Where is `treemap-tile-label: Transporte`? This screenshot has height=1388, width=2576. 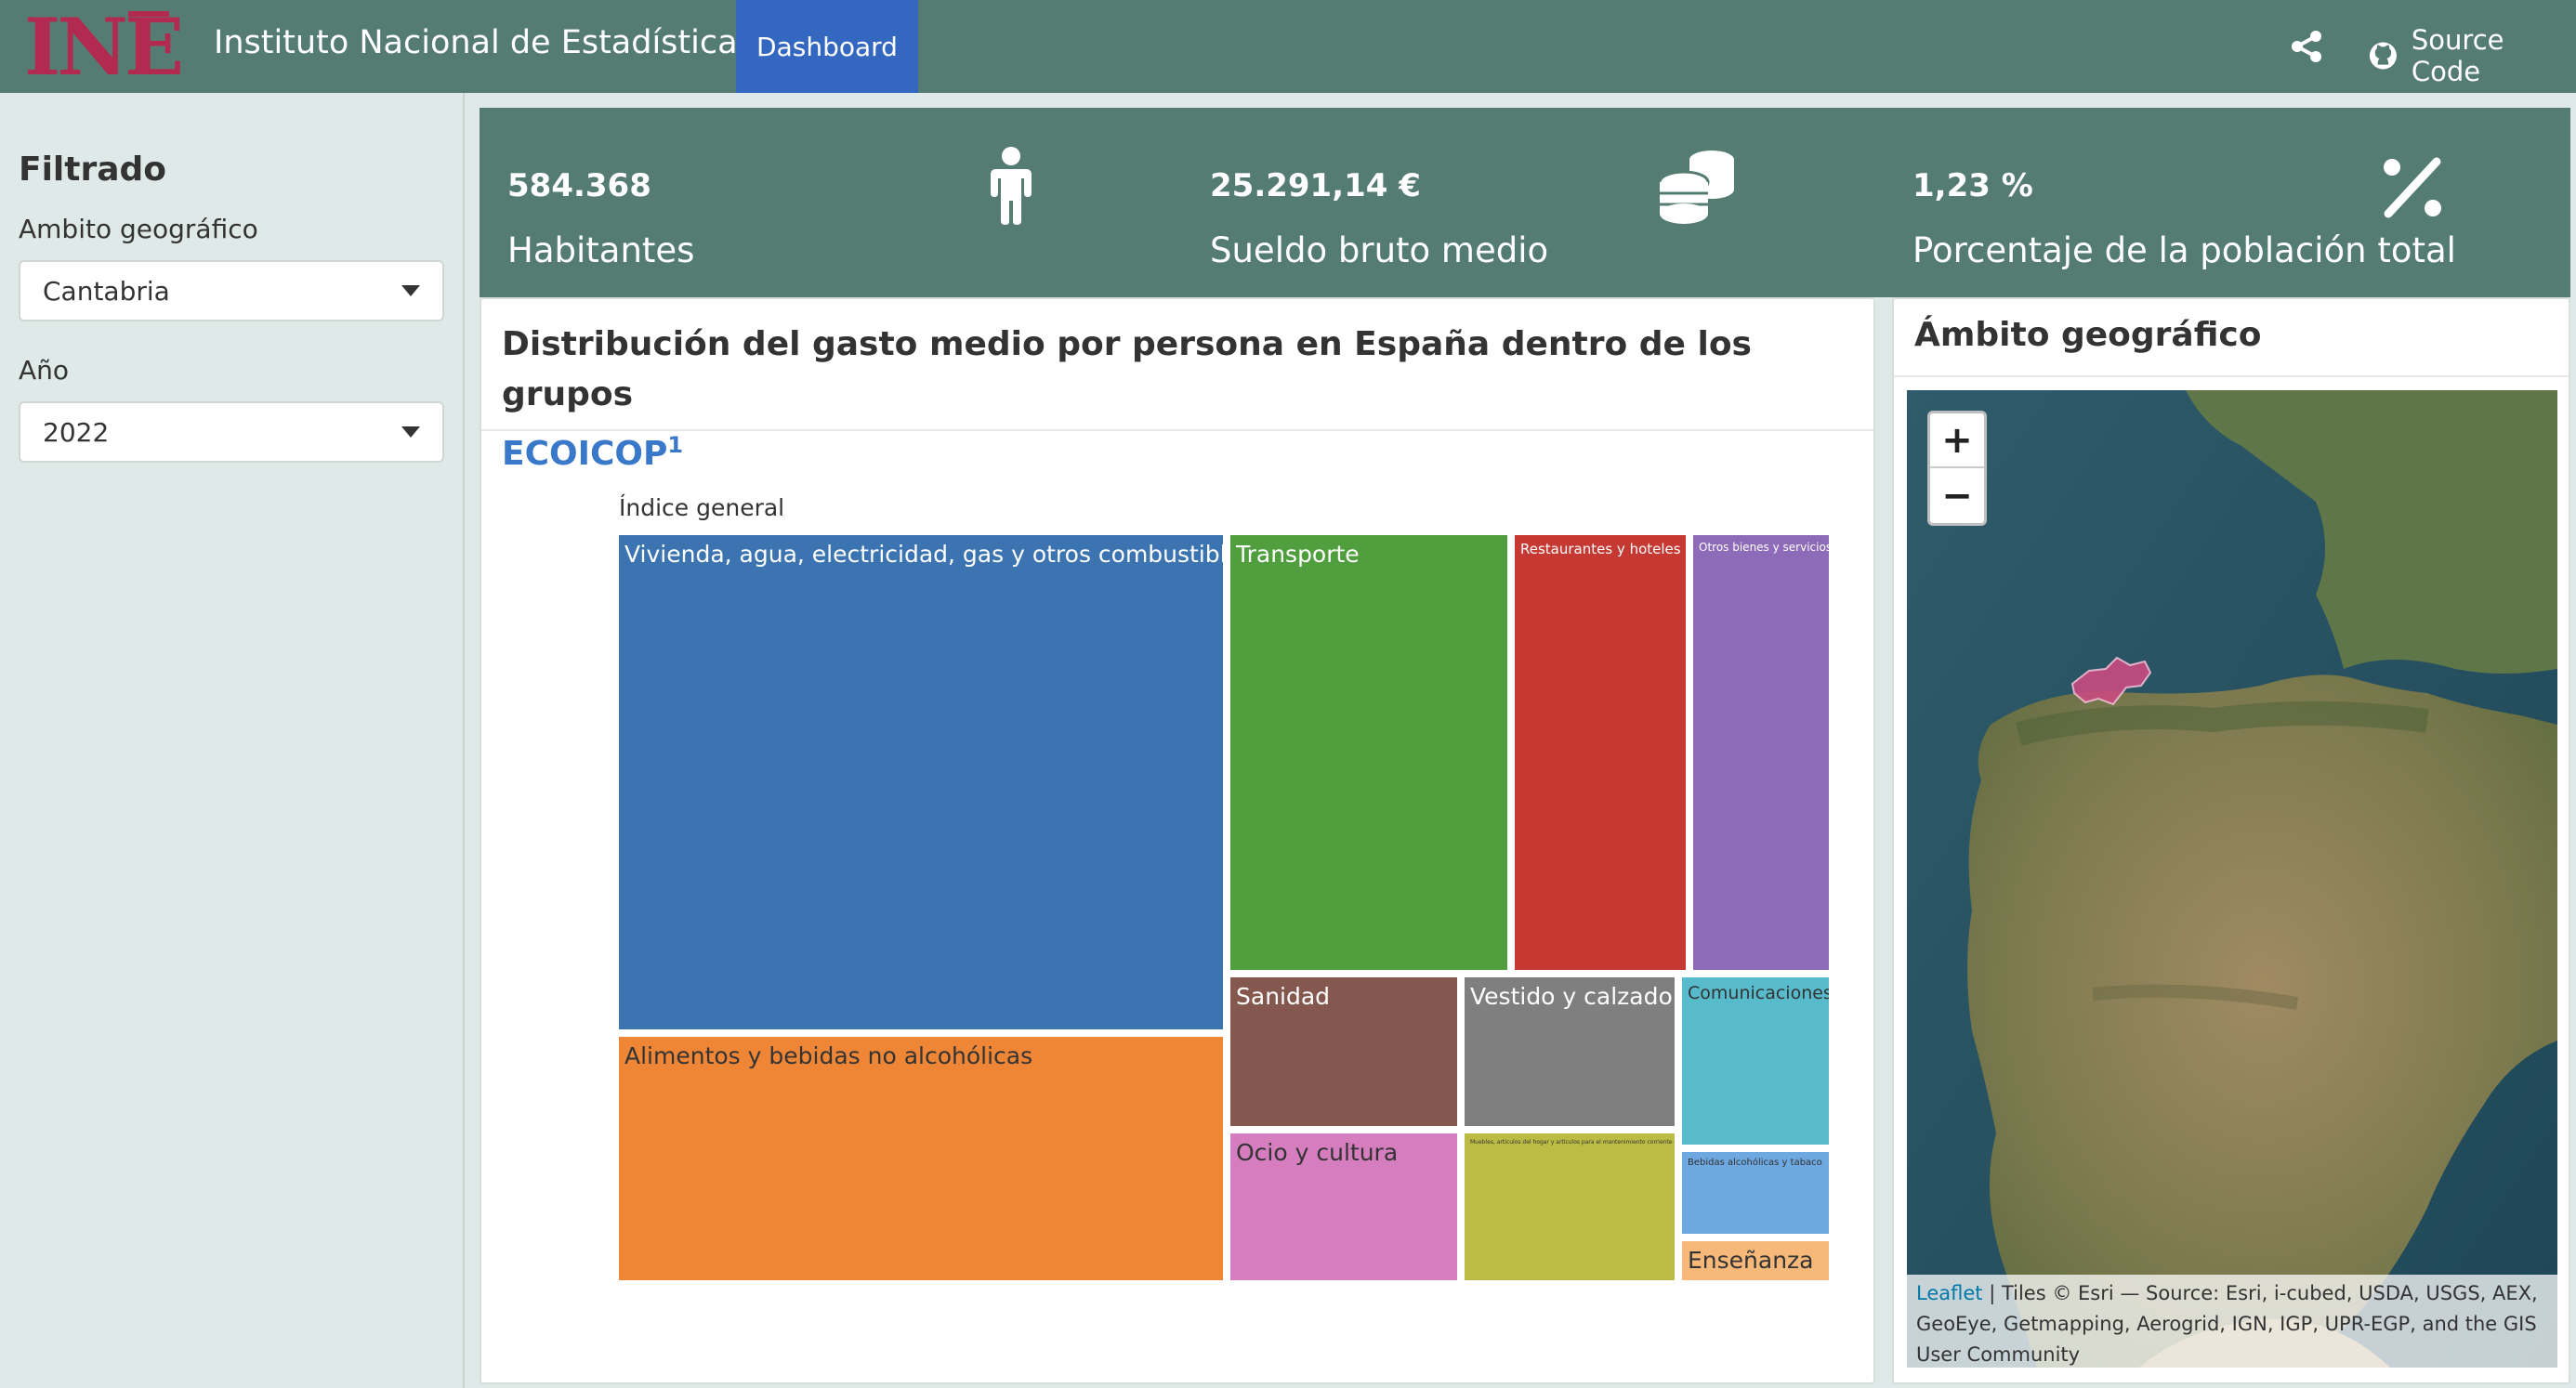
treemap-tile-label: Transporte is located at coordinates (1298, 554).